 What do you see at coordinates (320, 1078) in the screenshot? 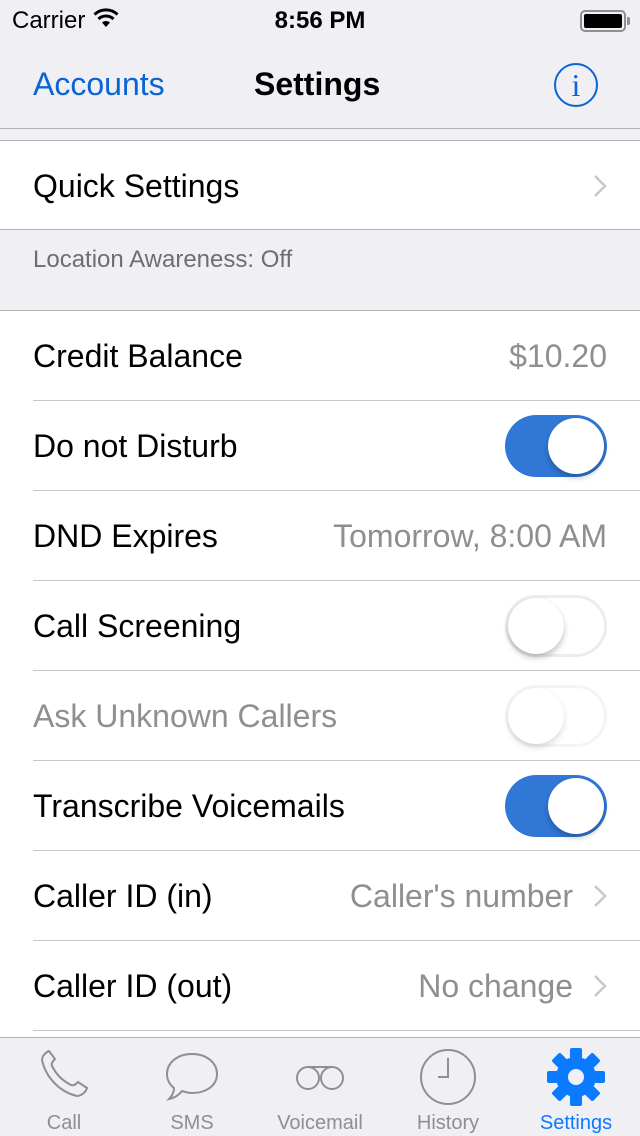
I see `voicemail-icon` at bounding box center [320, 1078].